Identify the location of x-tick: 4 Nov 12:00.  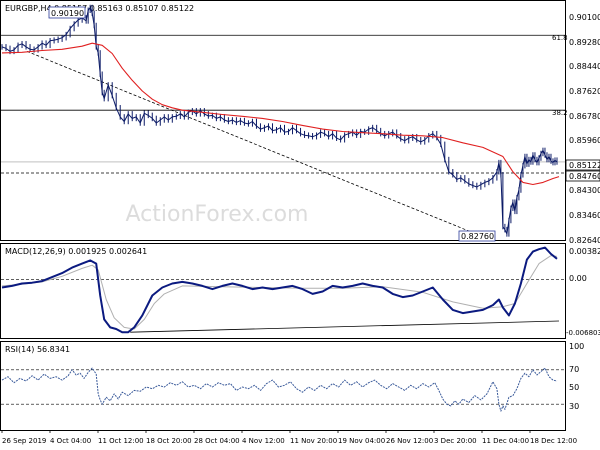
(263, 441).